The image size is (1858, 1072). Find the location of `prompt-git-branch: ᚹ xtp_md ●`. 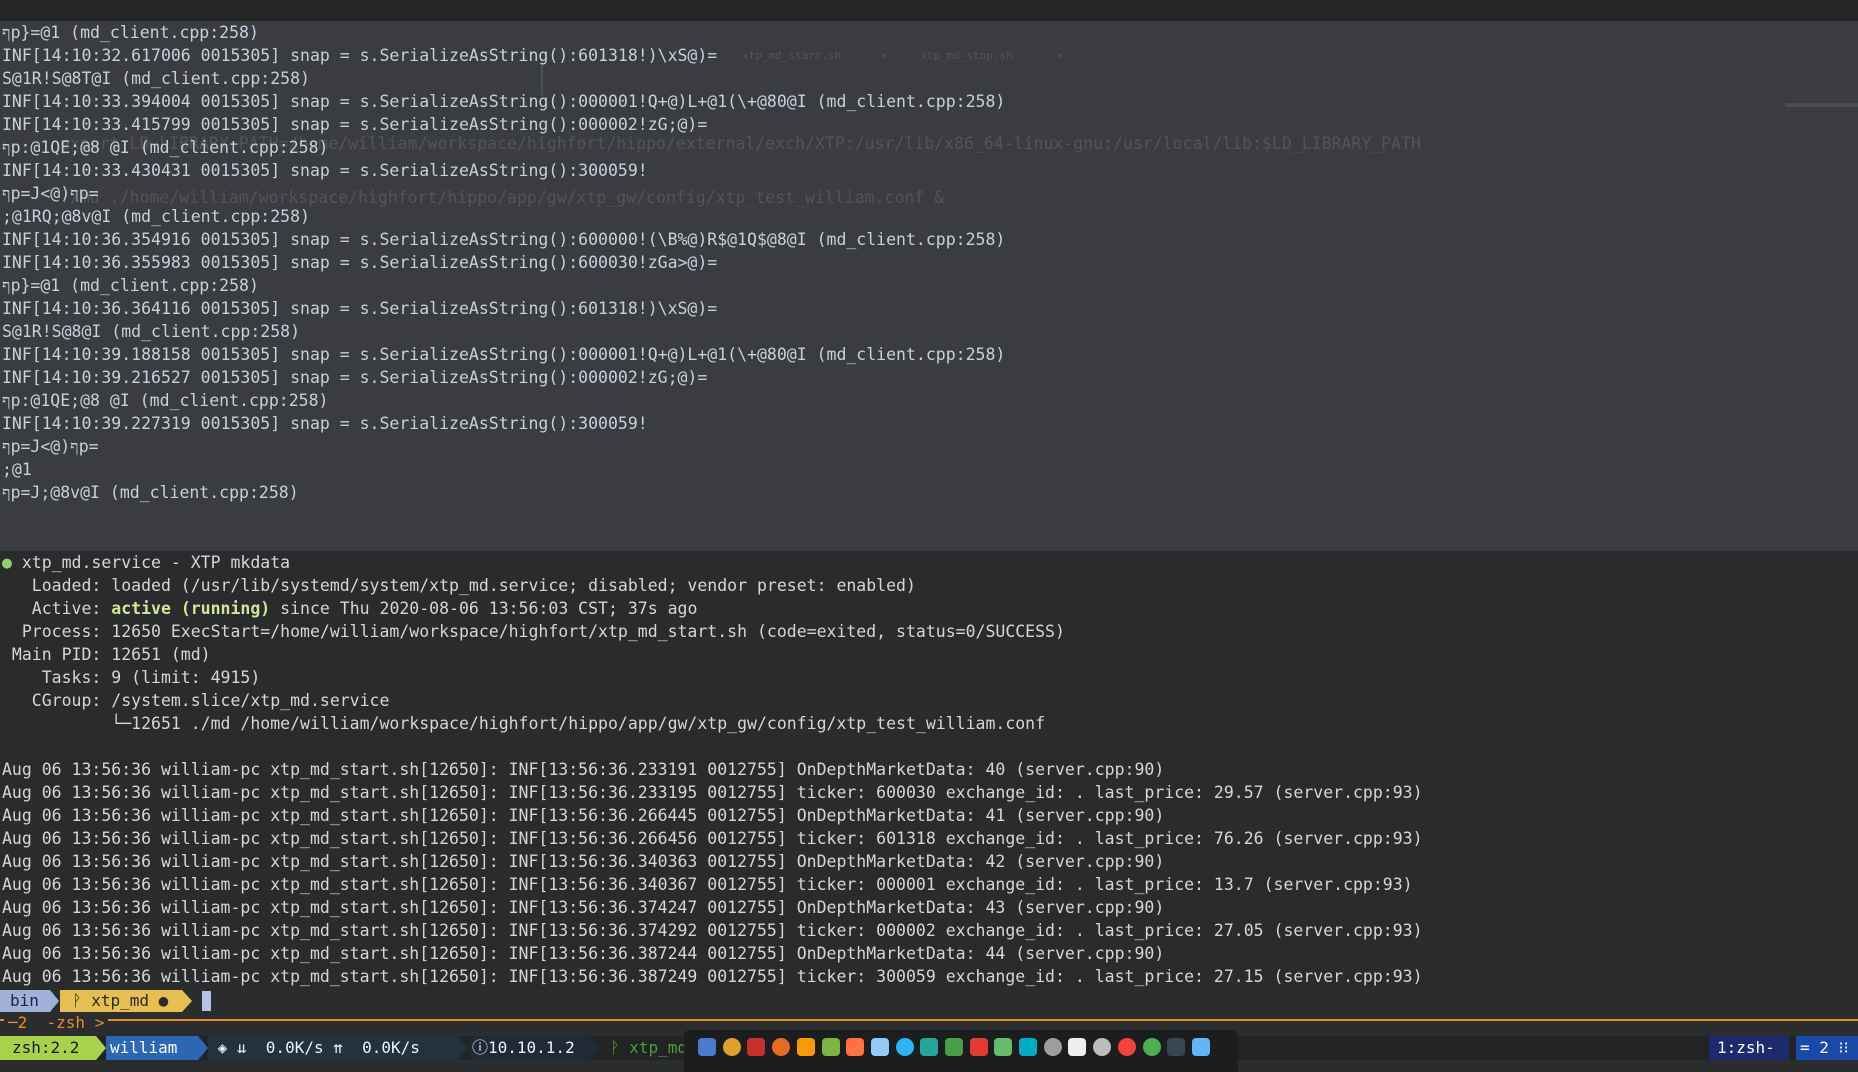

prompt-git-branch: ᚹ xtp_md ● is located at coordinates (121, 1001).